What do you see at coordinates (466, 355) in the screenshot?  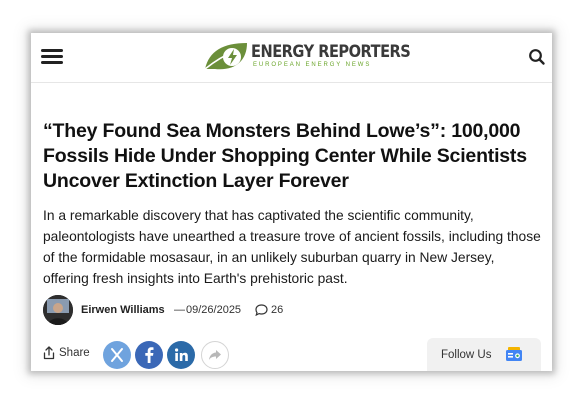 I see `follow-us-label: Follow Us` at bounding box center [466, 355].